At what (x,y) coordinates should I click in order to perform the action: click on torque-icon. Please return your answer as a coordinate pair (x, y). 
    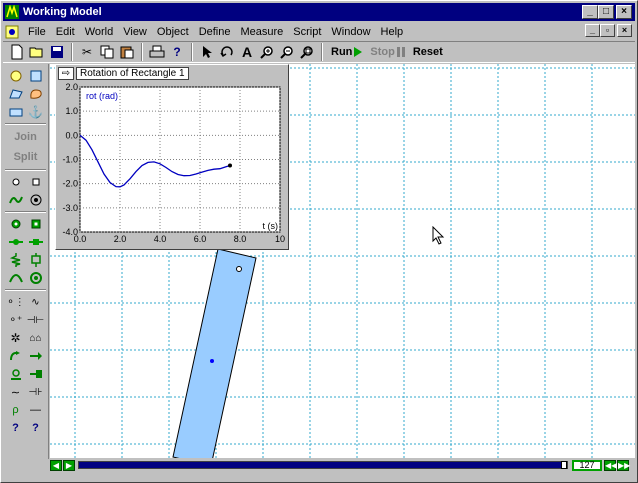
    Looking at the image, I should click on (36, 356).